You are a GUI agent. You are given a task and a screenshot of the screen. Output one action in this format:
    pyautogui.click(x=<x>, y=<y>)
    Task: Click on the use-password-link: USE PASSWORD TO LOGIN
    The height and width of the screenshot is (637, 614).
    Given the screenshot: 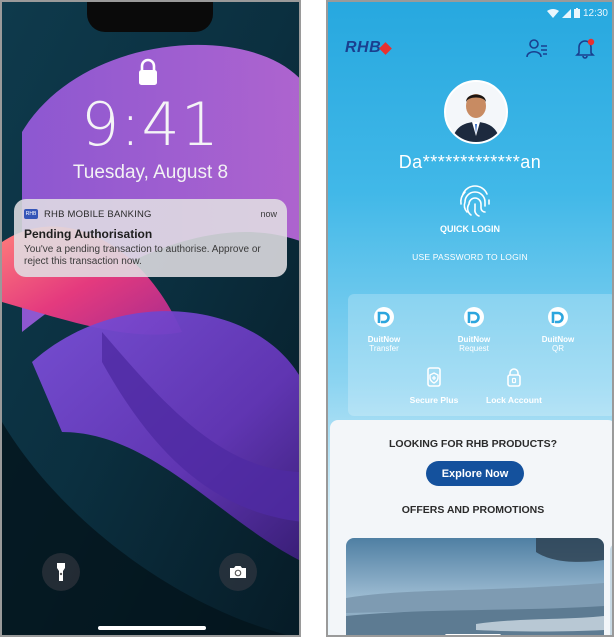 What is the action you would take?
    pyautogui.click(x=470, y=257)
    